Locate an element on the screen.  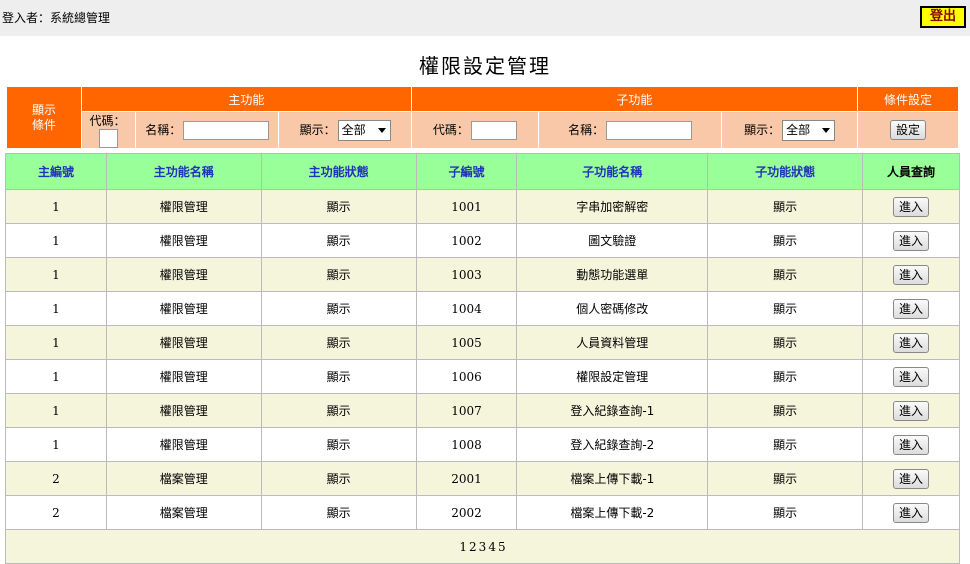
main-name-filter: 名稱： is located at coordinates (207, 130).